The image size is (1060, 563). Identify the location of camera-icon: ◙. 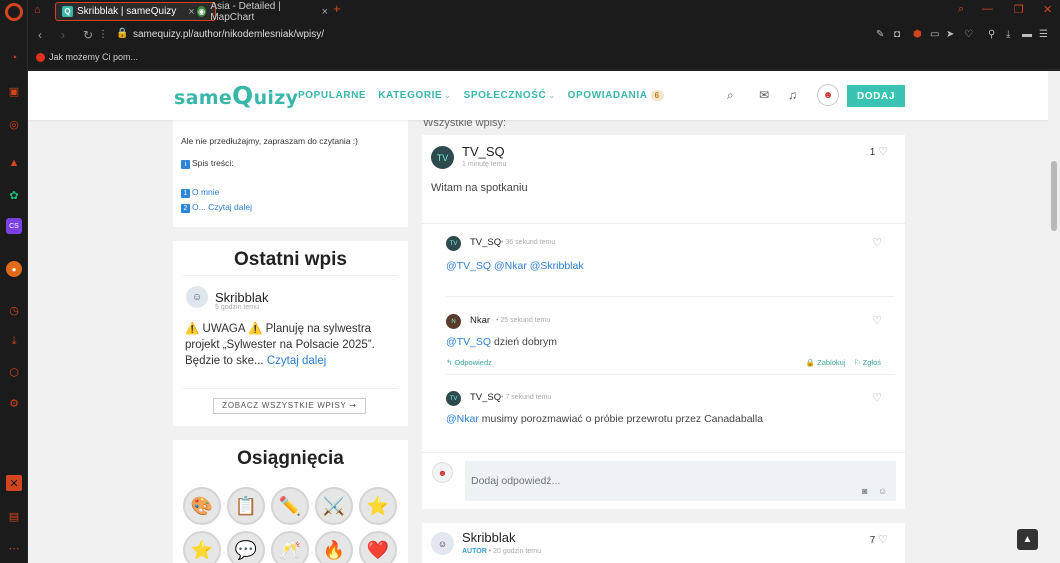
(864, 491).